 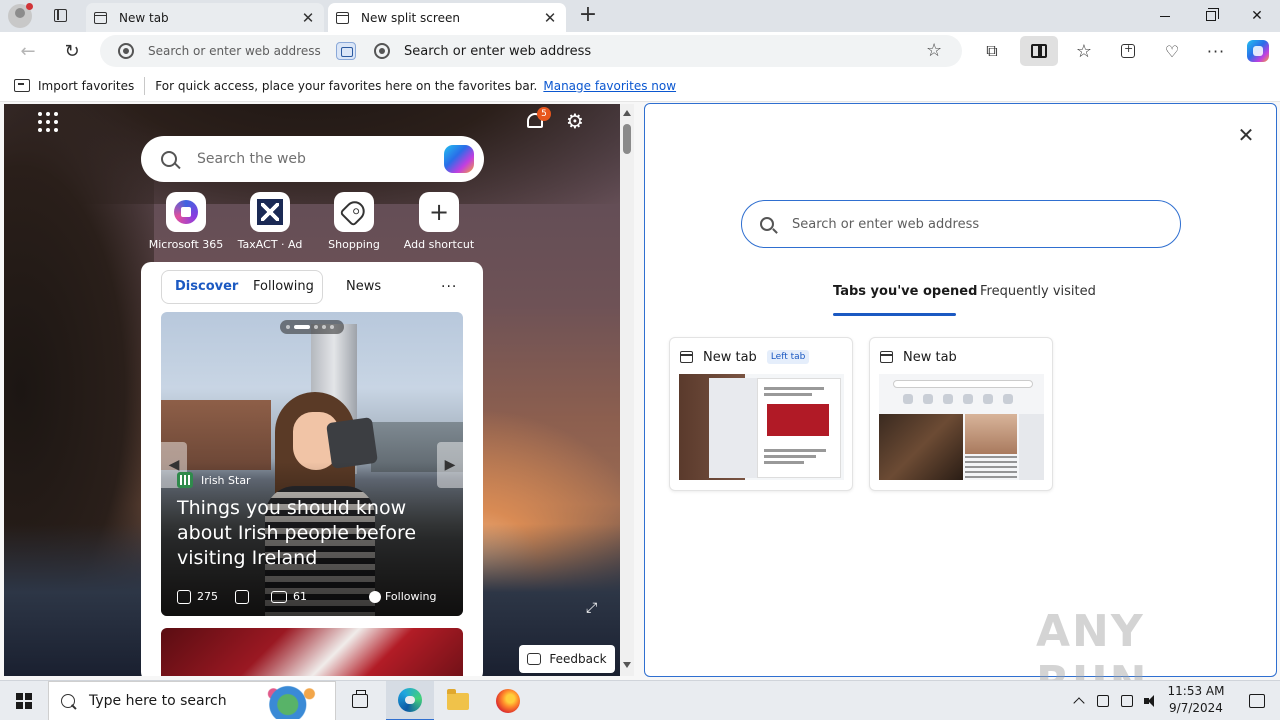 I want to click on taskbar-search-box: Type here to search, so click(x=192, y=700).